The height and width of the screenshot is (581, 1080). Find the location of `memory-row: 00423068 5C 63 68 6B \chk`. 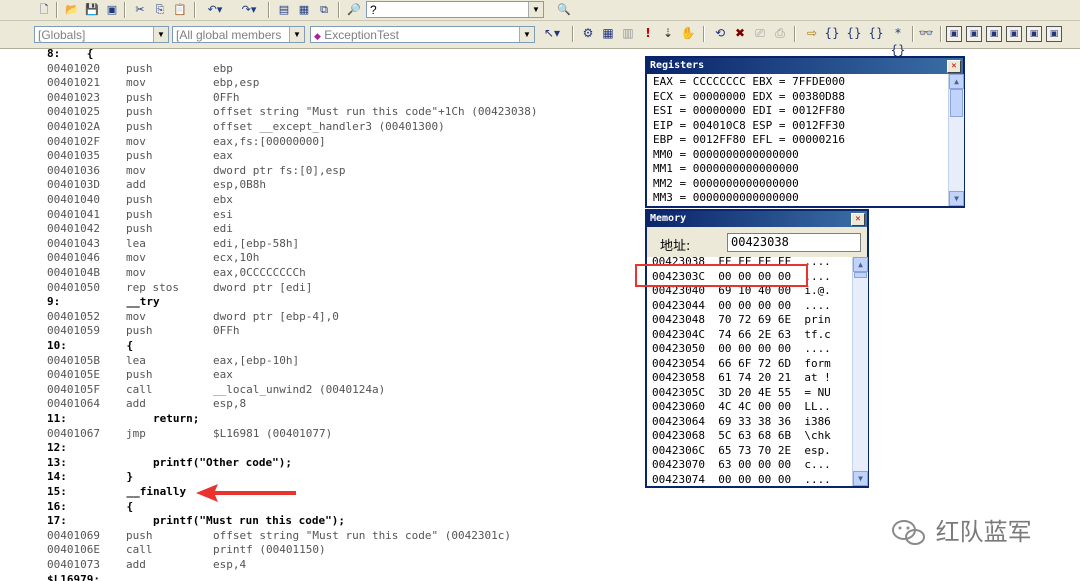

memory-row: 00423068 5C 63 68 6B \chk is located at coordinates (741, 436).